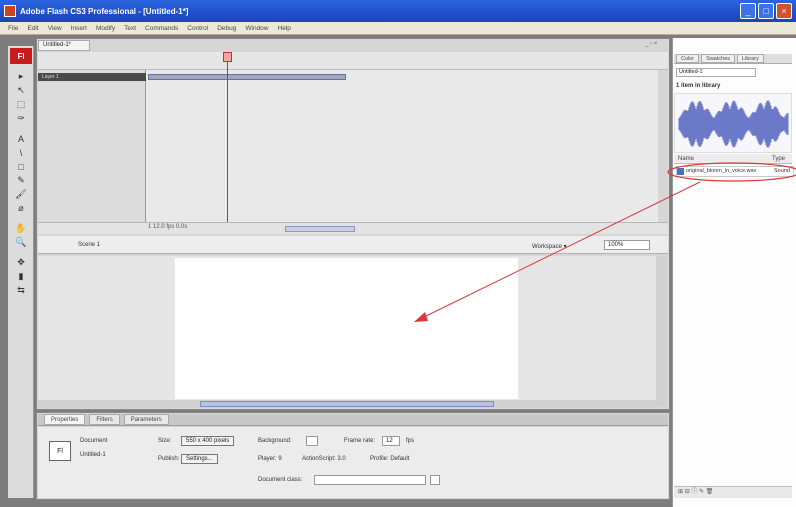  What do you see at coordinates (169, 459) in the screenshot?
I see `publish-label: Publish:` at bounding box center [169, 459].